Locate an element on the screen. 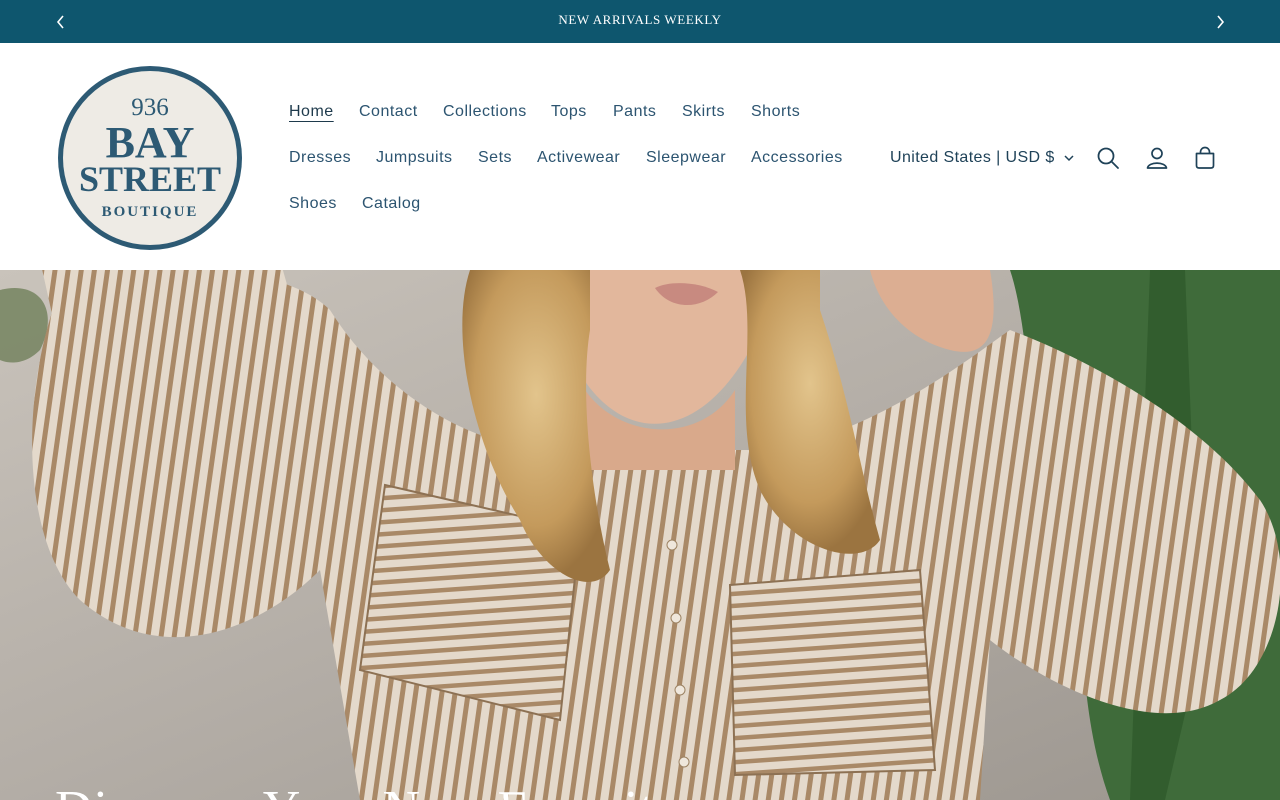 This screenshot has height=800, width=1280. country-currency-selector: United States | USD $ is located at coordinates (982, 158).